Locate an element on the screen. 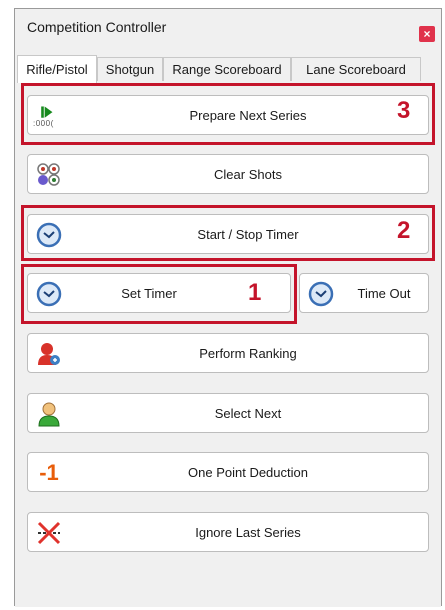 This screenshot has width=445, height=610. start-stop-timer-button: Start / Stop Timer is located at coordinates (228, 234).